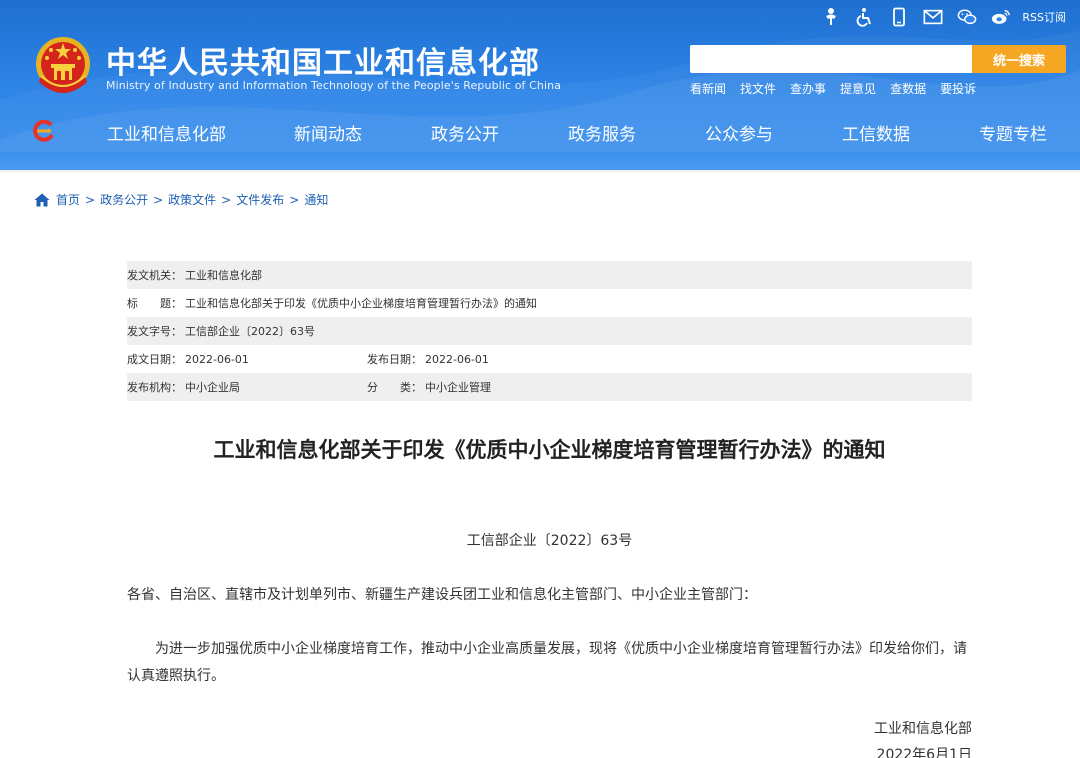 Image resolution: width=1080 pixels, height=758 pixels. What do you see at coordinates (708, 88) in the screenshot?
I see `quick-link-news: 看新闻` at bounding box center [708, 88].